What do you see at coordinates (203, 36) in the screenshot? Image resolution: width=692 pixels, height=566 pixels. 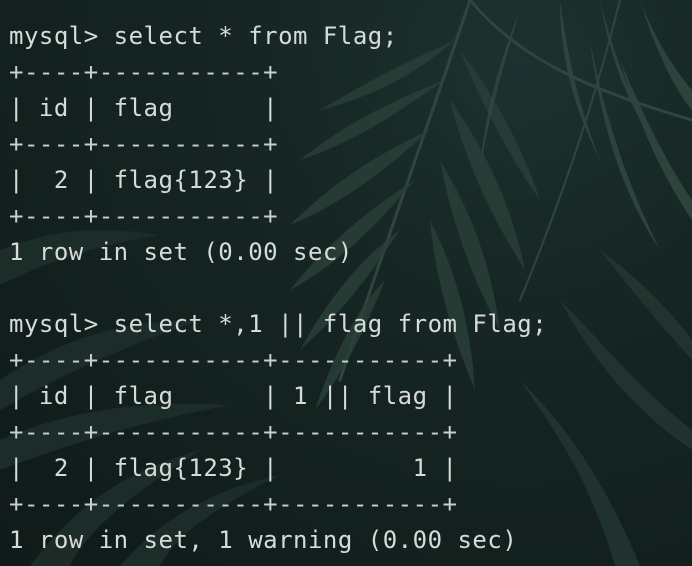 I see `command-line-1: mysql> select * from Flag;` at bounding box center [203, 36].